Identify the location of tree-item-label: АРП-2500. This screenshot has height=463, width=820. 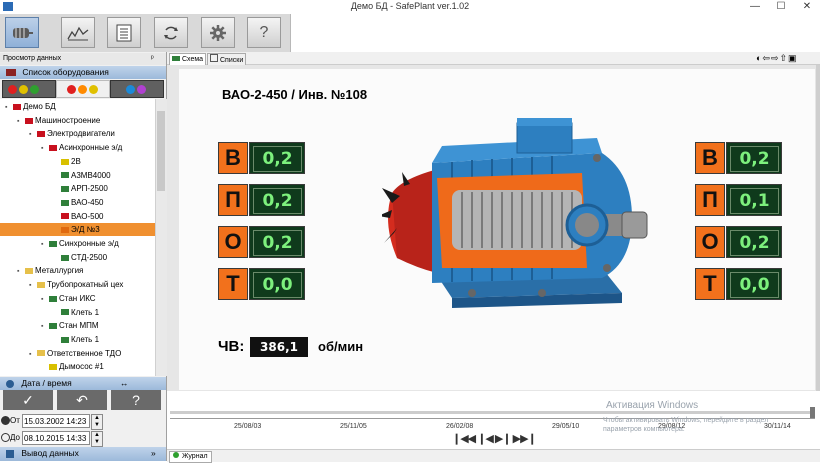
(89, 189).